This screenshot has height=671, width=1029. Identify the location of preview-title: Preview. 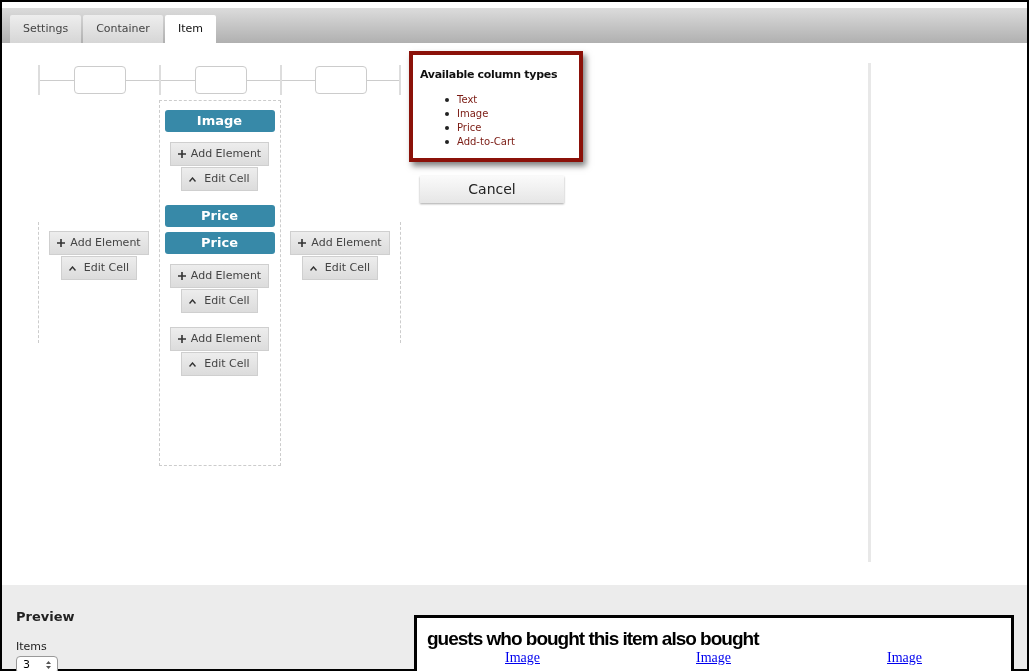
(45, 617).